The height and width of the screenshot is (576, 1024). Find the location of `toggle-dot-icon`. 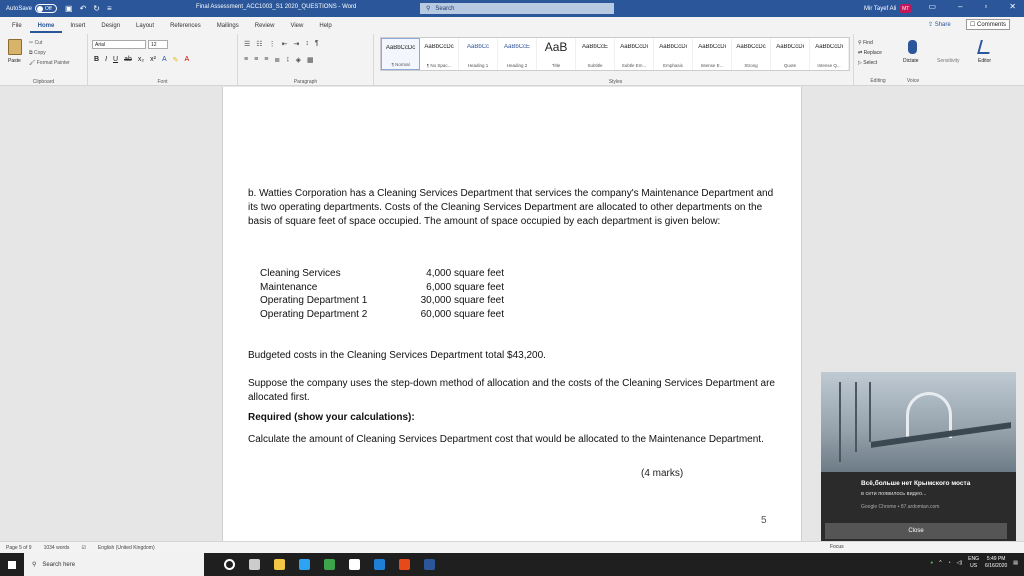

toggle-dot-icon is located at coordinates (40, 8).